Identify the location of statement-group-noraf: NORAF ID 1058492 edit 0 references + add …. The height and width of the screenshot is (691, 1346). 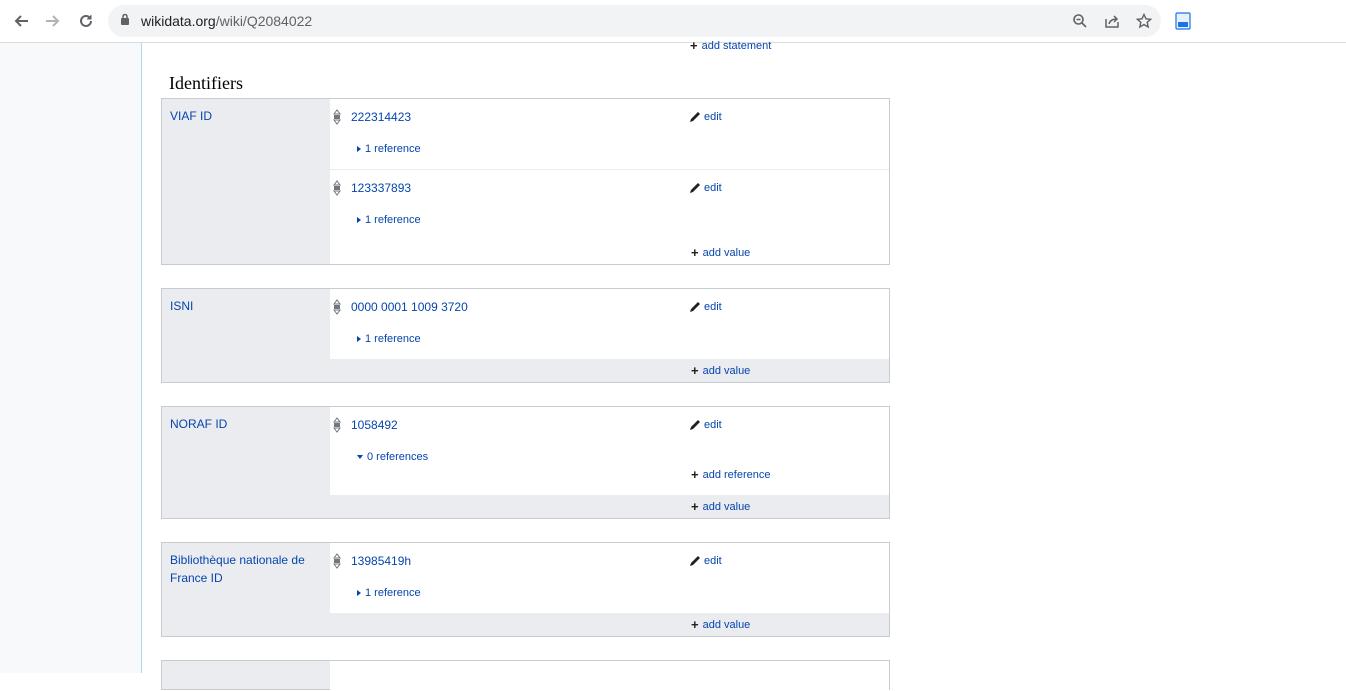
(525, 462).